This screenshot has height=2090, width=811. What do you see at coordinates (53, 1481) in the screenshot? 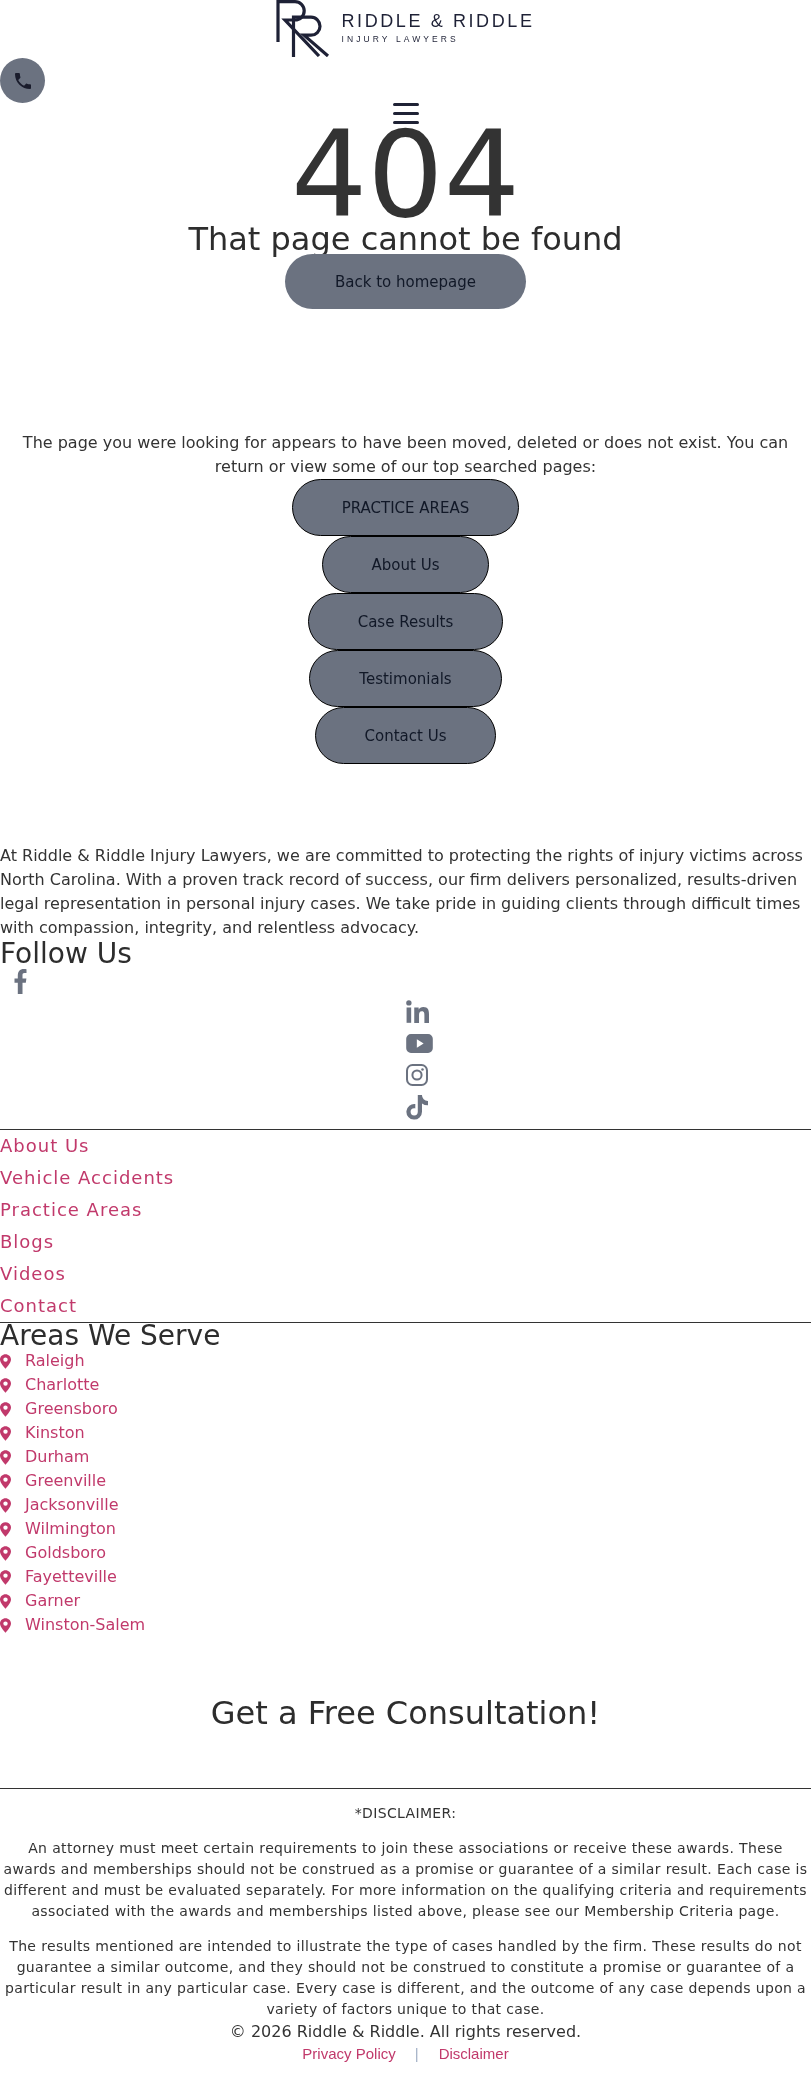
I see `city-link: Greenville` at bounding box center [53, 1481].